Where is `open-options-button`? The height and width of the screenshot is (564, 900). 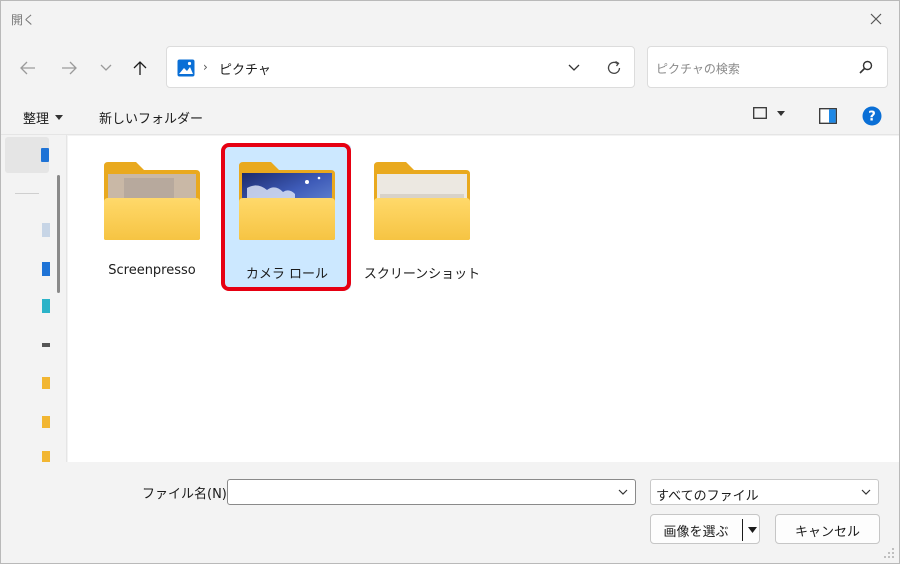
open-options-button is located at coordinates (752, 530).